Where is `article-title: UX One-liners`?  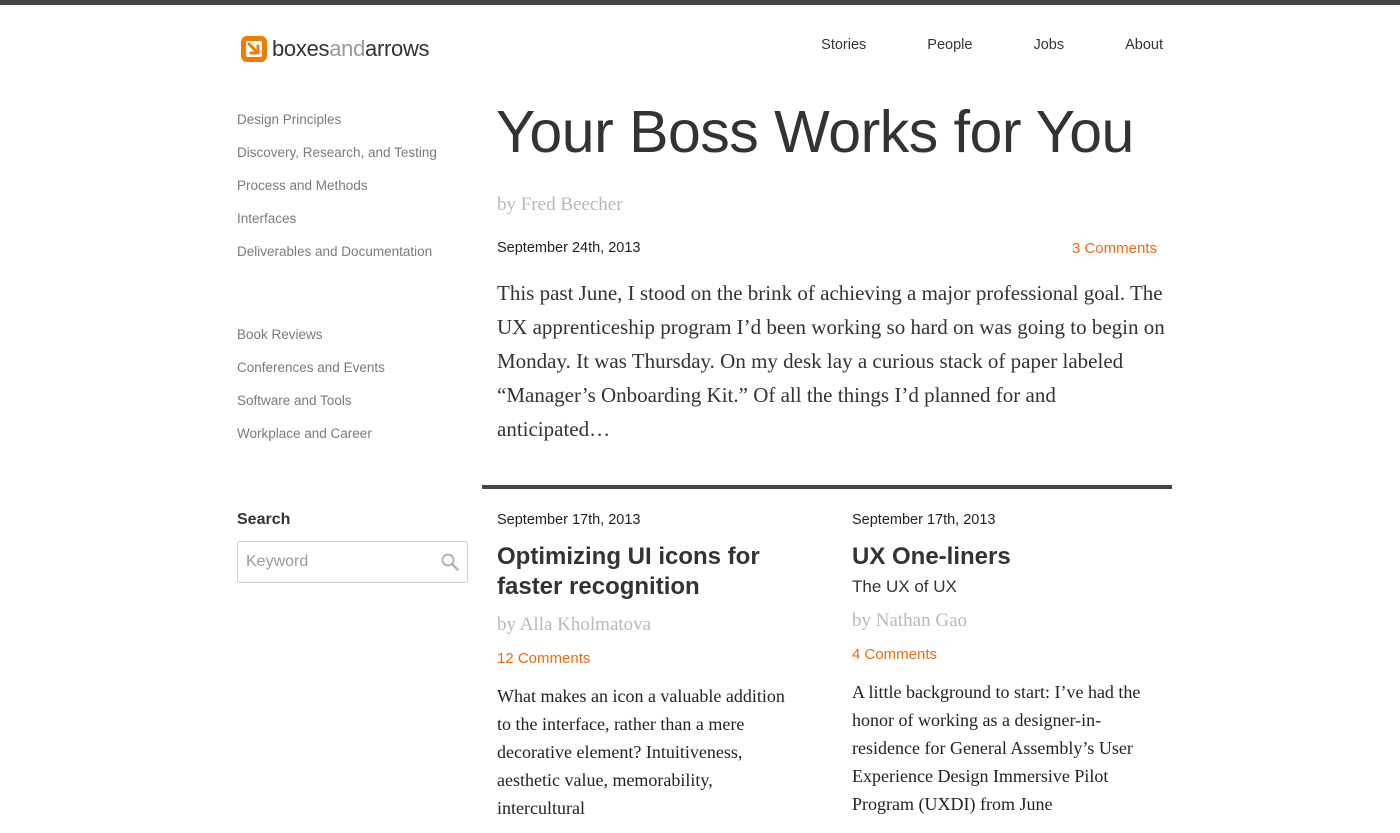 article-title: UX One-liners is located at coordinates (1004, 557).